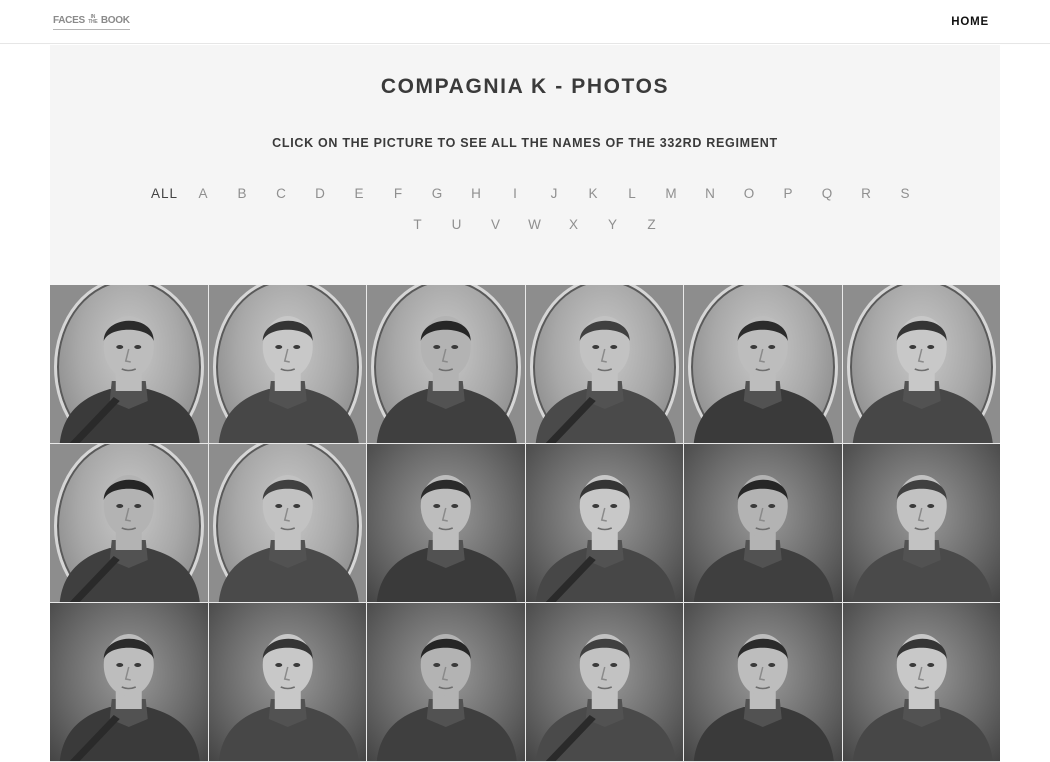 Image resolution: width=1050 pixels, height=762 pixels. I want to click on filter-r: R, so click(866, 193).